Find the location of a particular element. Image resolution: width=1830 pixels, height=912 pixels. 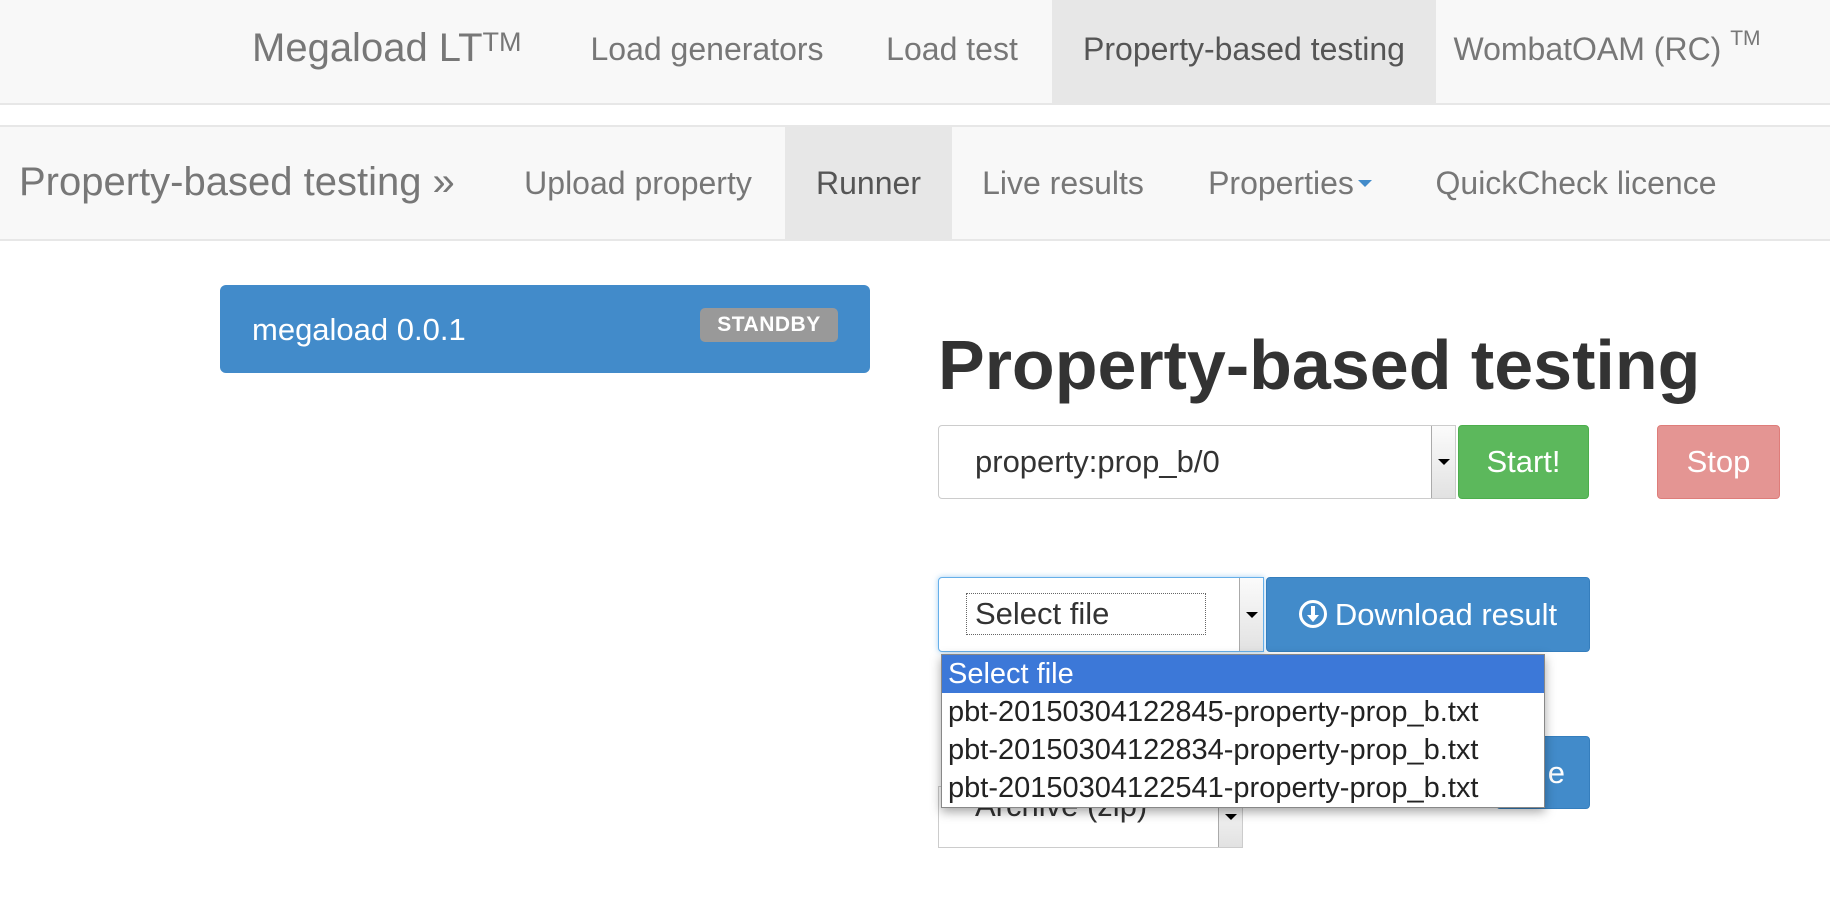

subnav-label: Upload property is located at coordinates (638, 183).